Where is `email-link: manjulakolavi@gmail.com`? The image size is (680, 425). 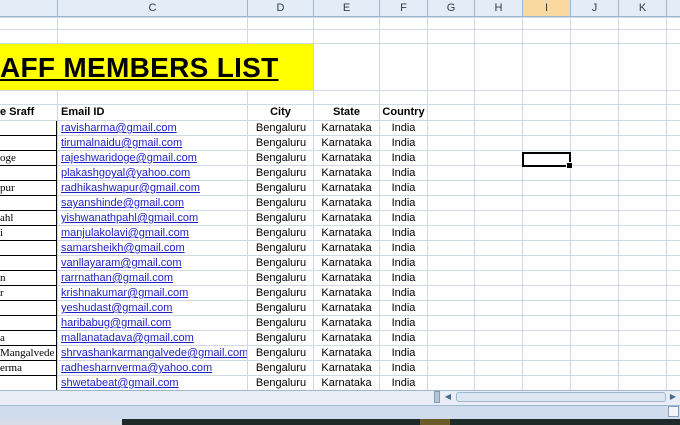
email-link: manjulakolavi@gmail.com is located at coordinates (154, 233).